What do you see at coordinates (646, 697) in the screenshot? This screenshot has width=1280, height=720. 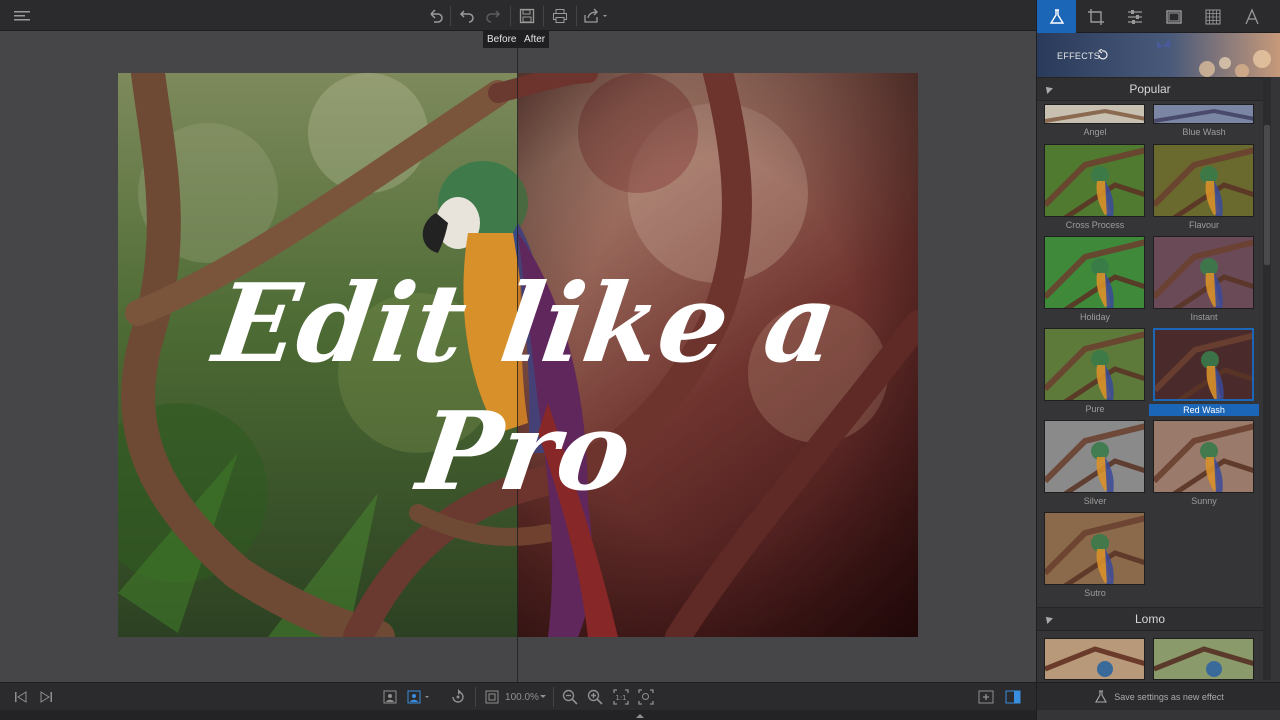 I see `zoom-fit-icon` at bounding box center [646, 697].